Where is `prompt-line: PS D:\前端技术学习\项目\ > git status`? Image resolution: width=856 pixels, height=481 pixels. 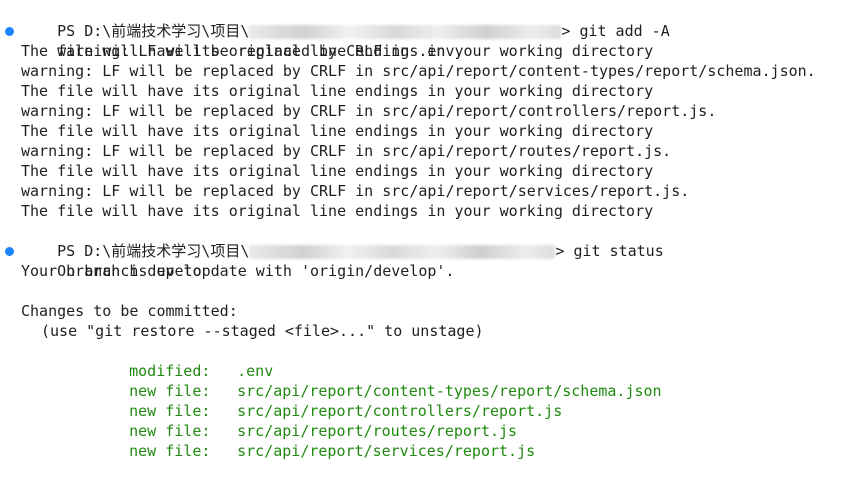
prompt-line: PS D:\前端技术学习\项目\ > git status is located at coordinates (428, 240).